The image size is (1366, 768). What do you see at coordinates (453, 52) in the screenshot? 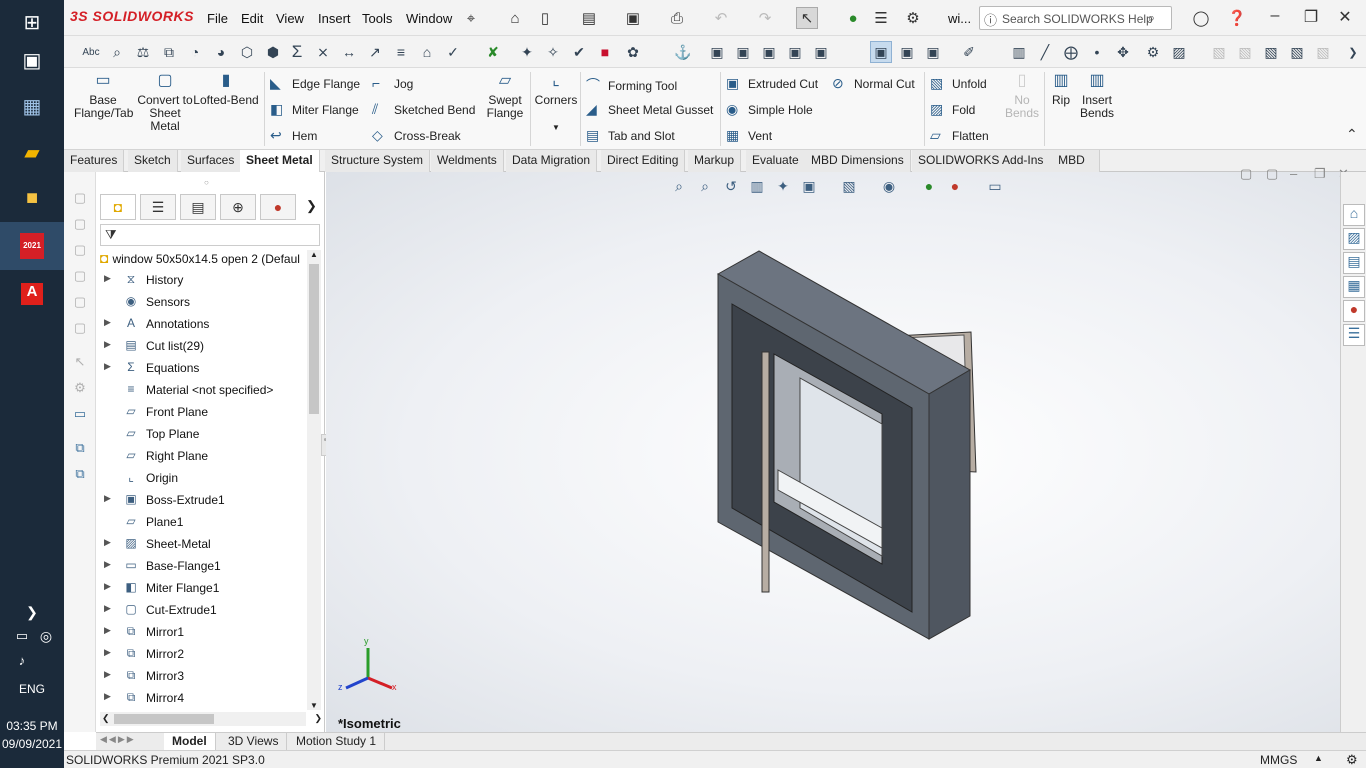
I see `compare-icon: ✓` at bounding box center [453, 52].